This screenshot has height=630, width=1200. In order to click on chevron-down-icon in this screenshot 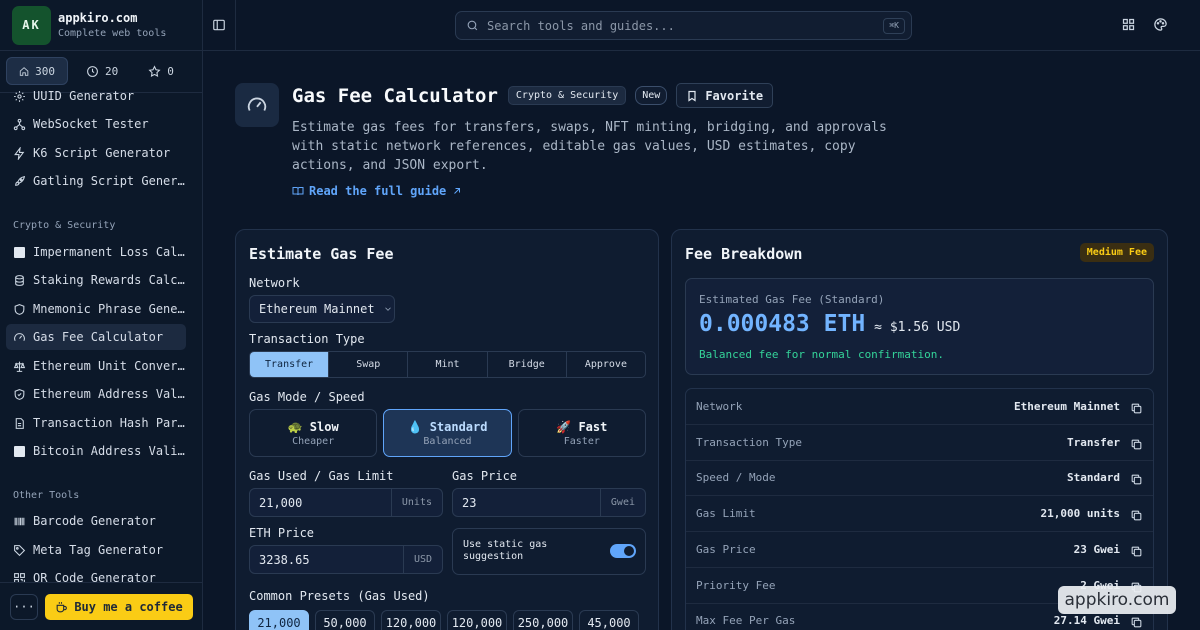, I will do `click(387, 309)`.